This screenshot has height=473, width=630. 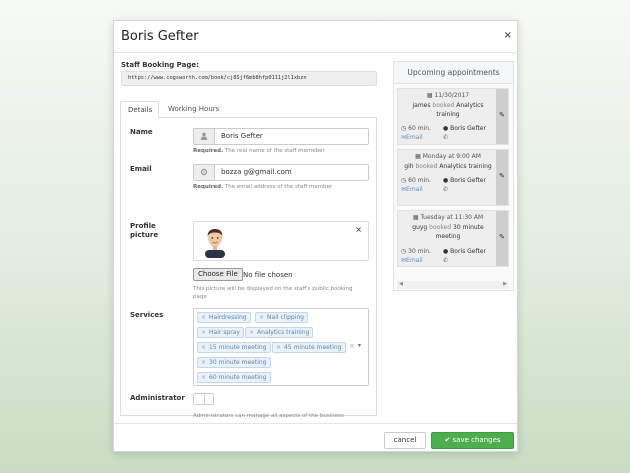 What do you see at coordinates (419, 156) in the screenshot?
I see `calendar-icon: ▦` at bounding box center [419, 156].